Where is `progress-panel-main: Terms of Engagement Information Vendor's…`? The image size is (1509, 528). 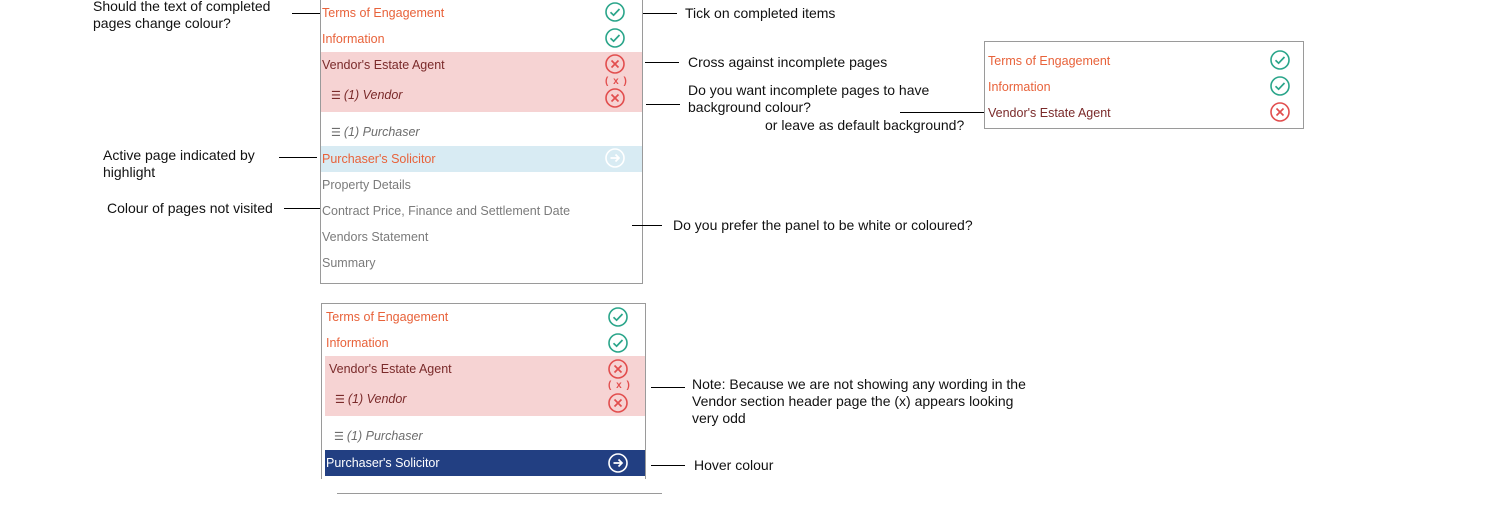 progress-panel-main: Terms of Engagement Information Vendor's… is located at coordinates (481, 142).